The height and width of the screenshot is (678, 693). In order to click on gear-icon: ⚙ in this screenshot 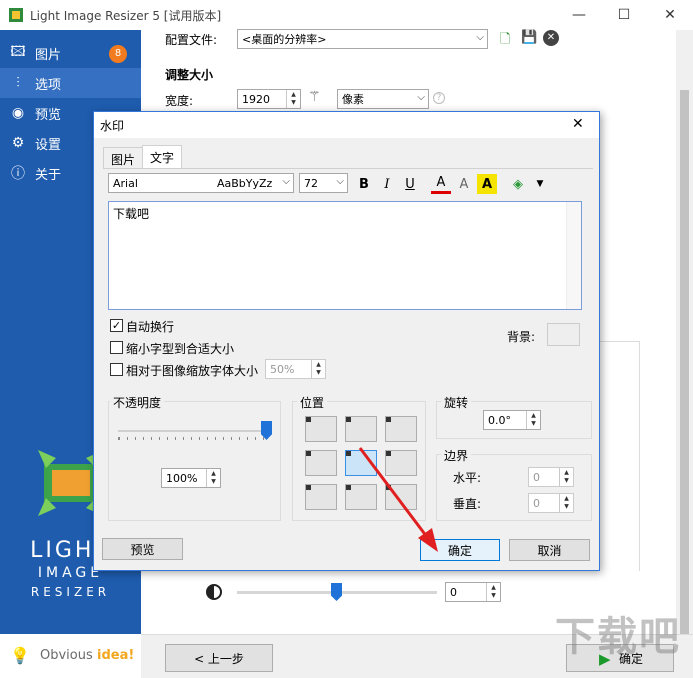, I will do `click(18, 143)`.